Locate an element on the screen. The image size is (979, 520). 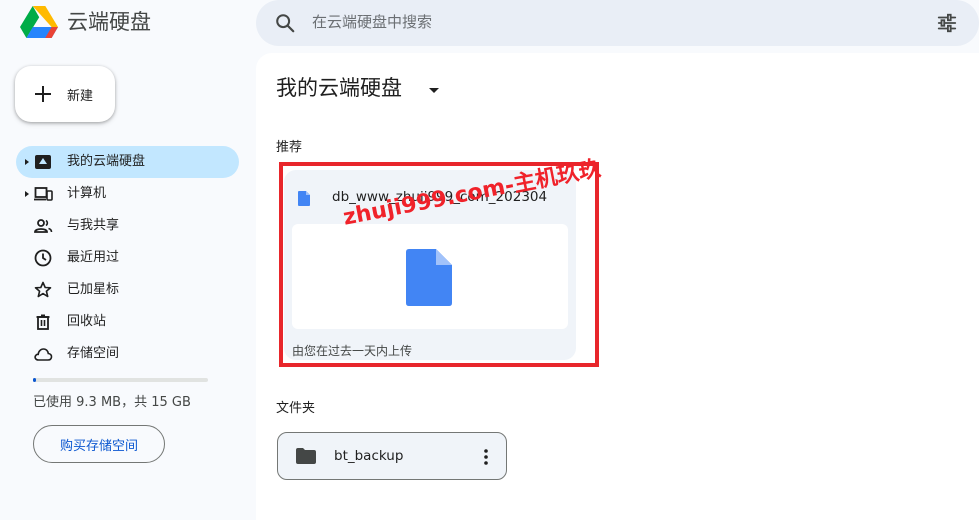
search-bar is located at coordinates (617, 23).